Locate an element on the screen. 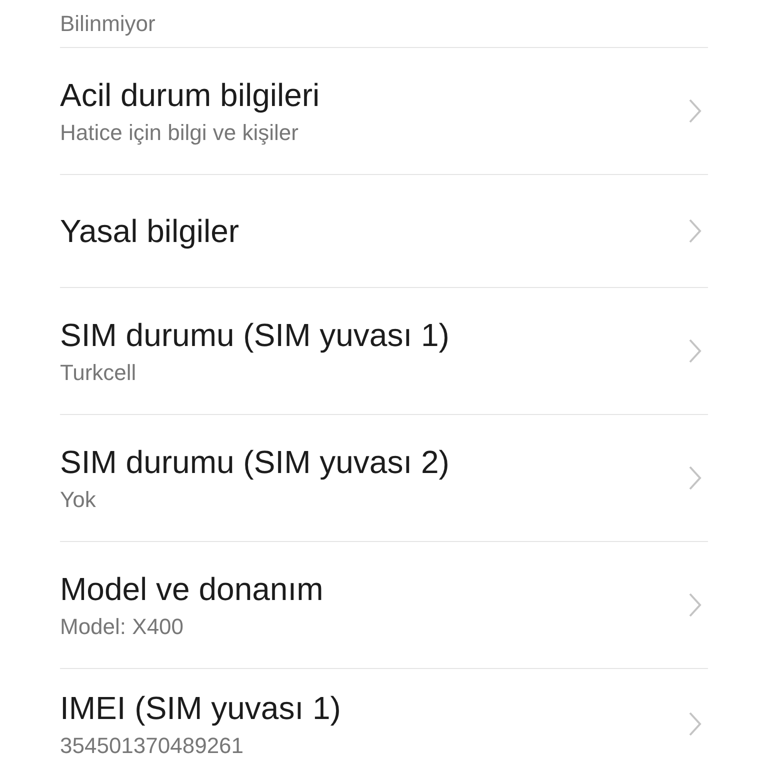 The height and width of the screenshot is (768, 768). settings-row: IMEI (SIM yuvası 1) 354501370489261 is located at coordinates (384, 718).